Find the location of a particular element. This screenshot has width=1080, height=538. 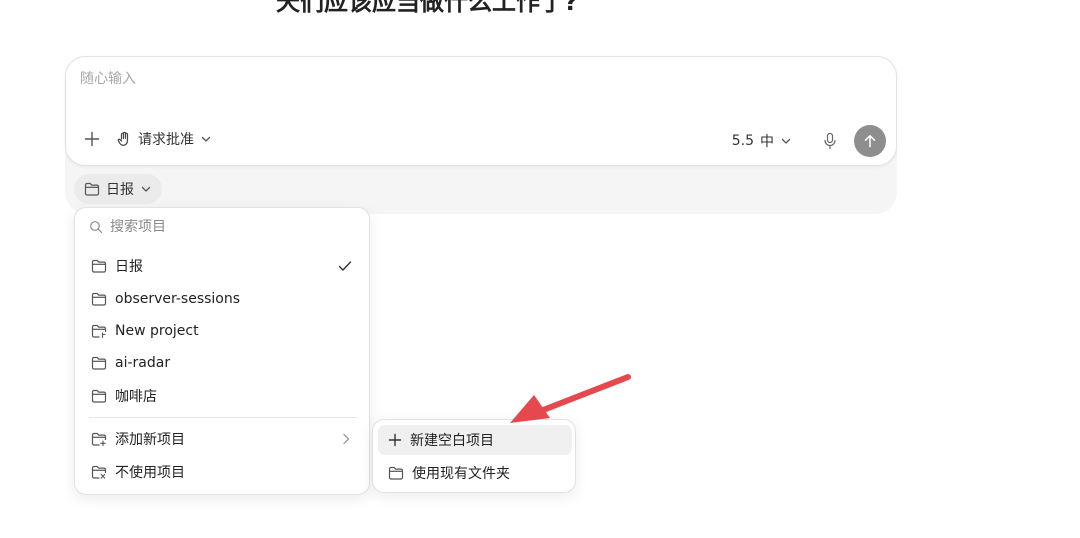

approval-mode-label: 请求批准 is located at coordinates (166, 140).